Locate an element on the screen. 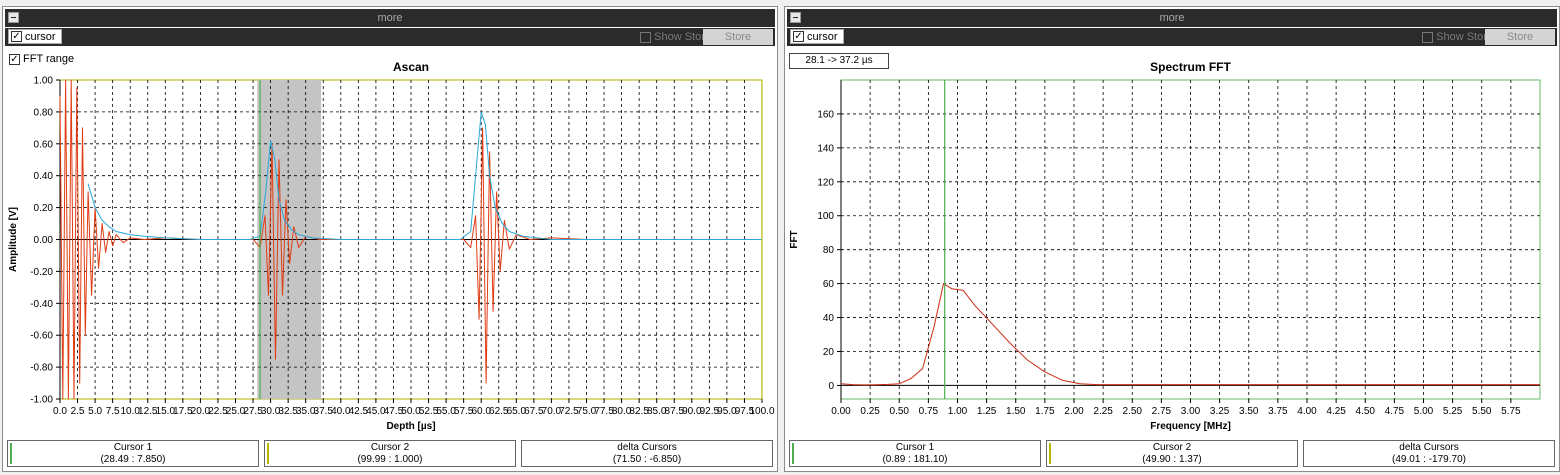  x-tick-label: 5.75 is located at coordinates (1511, 411).